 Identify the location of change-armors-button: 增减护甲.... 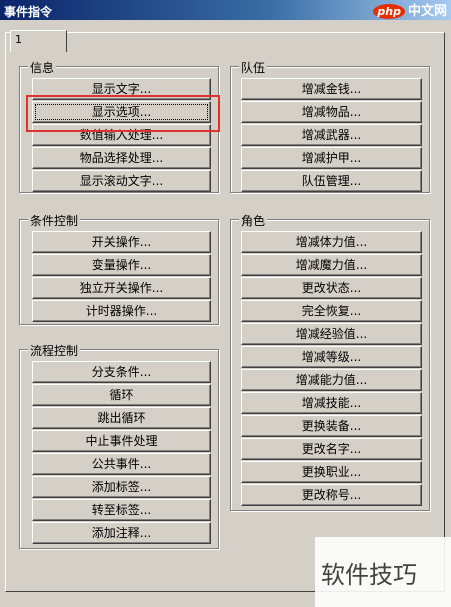
(331, 158).